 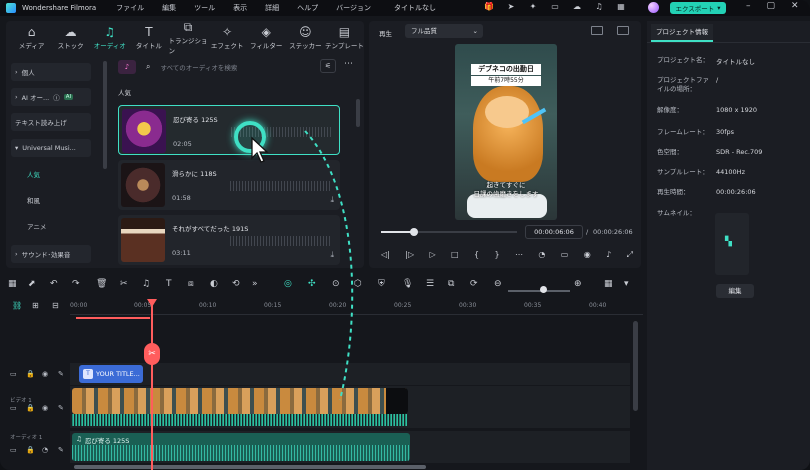 I want to click on grid-icon: ▦, so click(x=621, y=7).